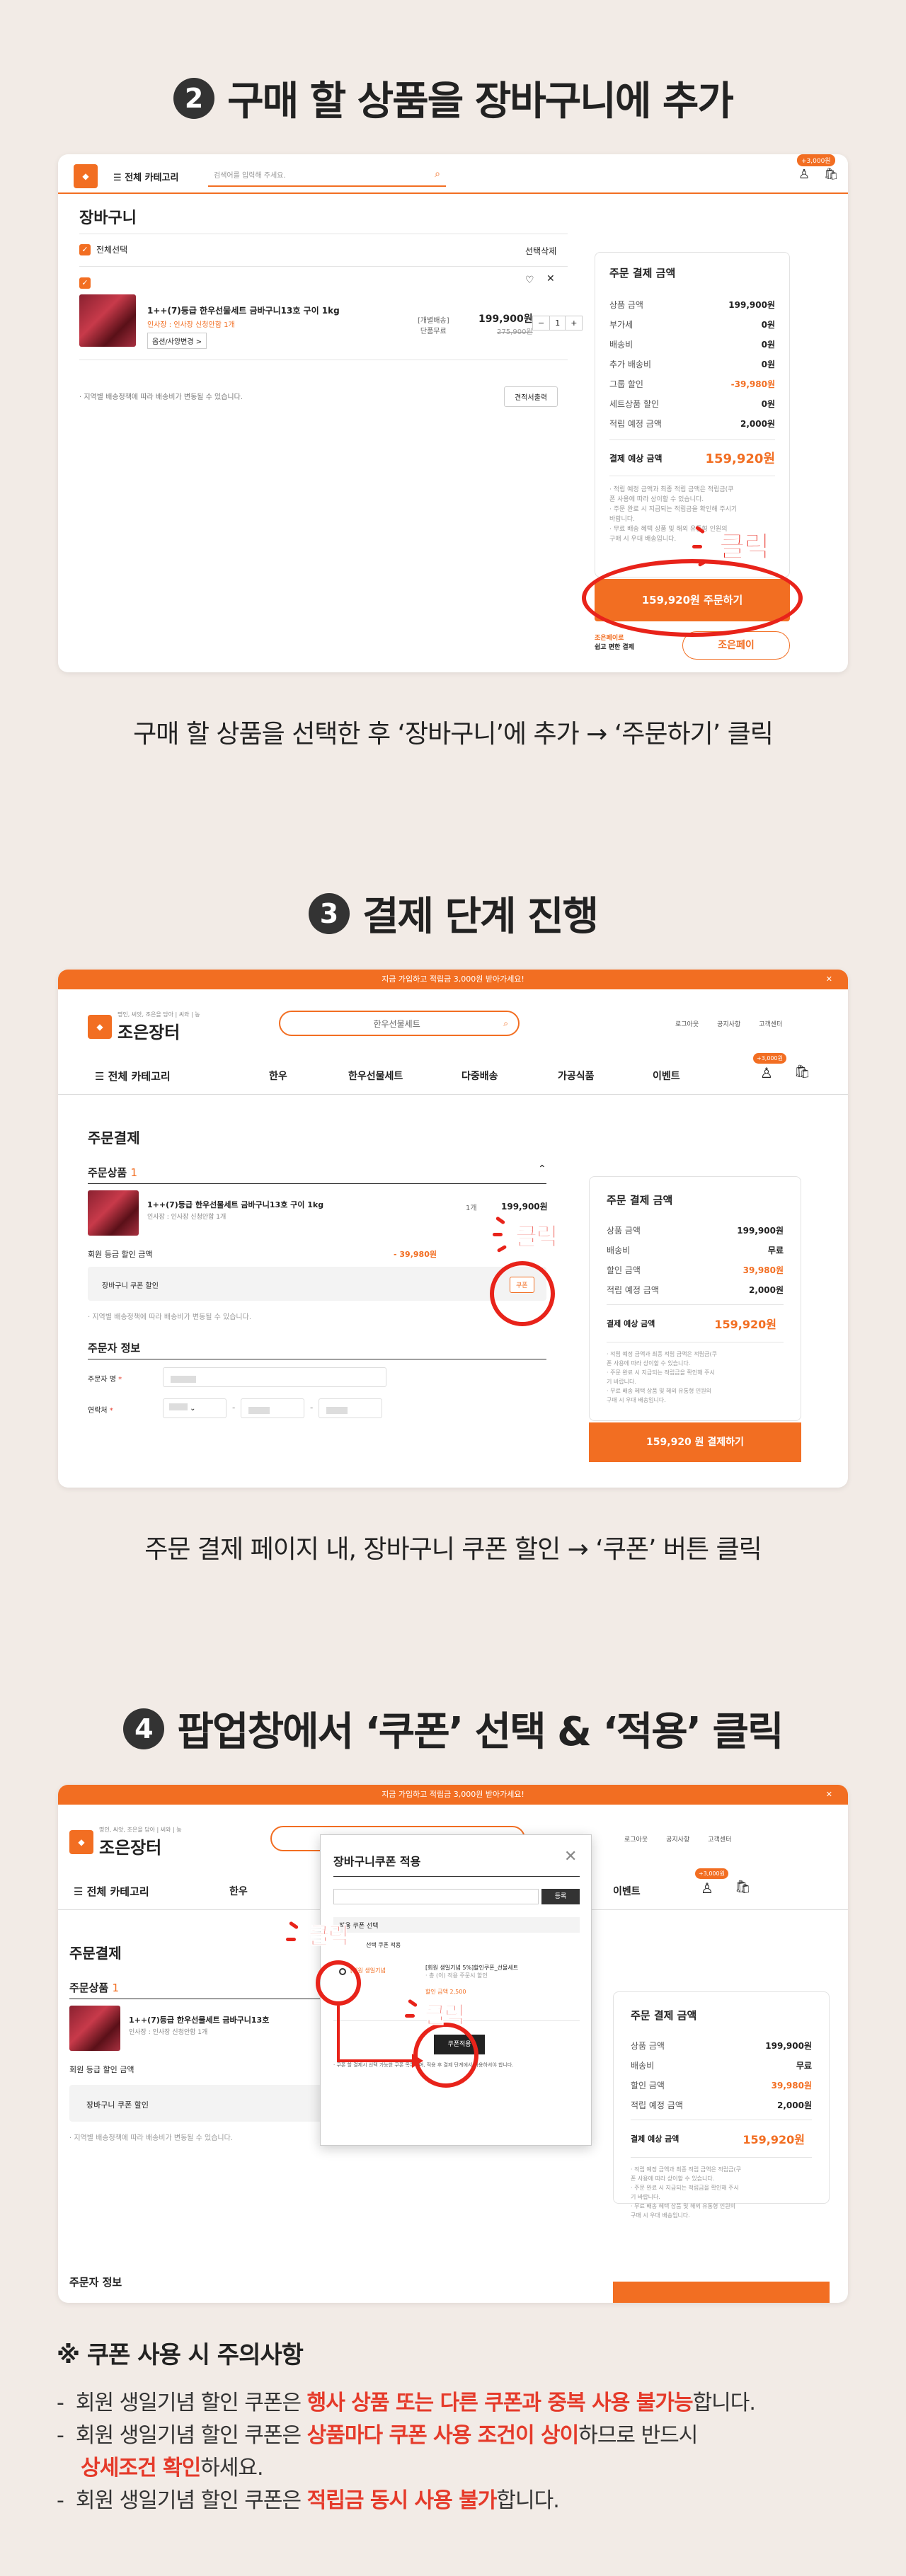  Describe the element at coordinates (633, 1290) in the screenshot. I see `summary-row-label: 적립 예정 금액` at that location.